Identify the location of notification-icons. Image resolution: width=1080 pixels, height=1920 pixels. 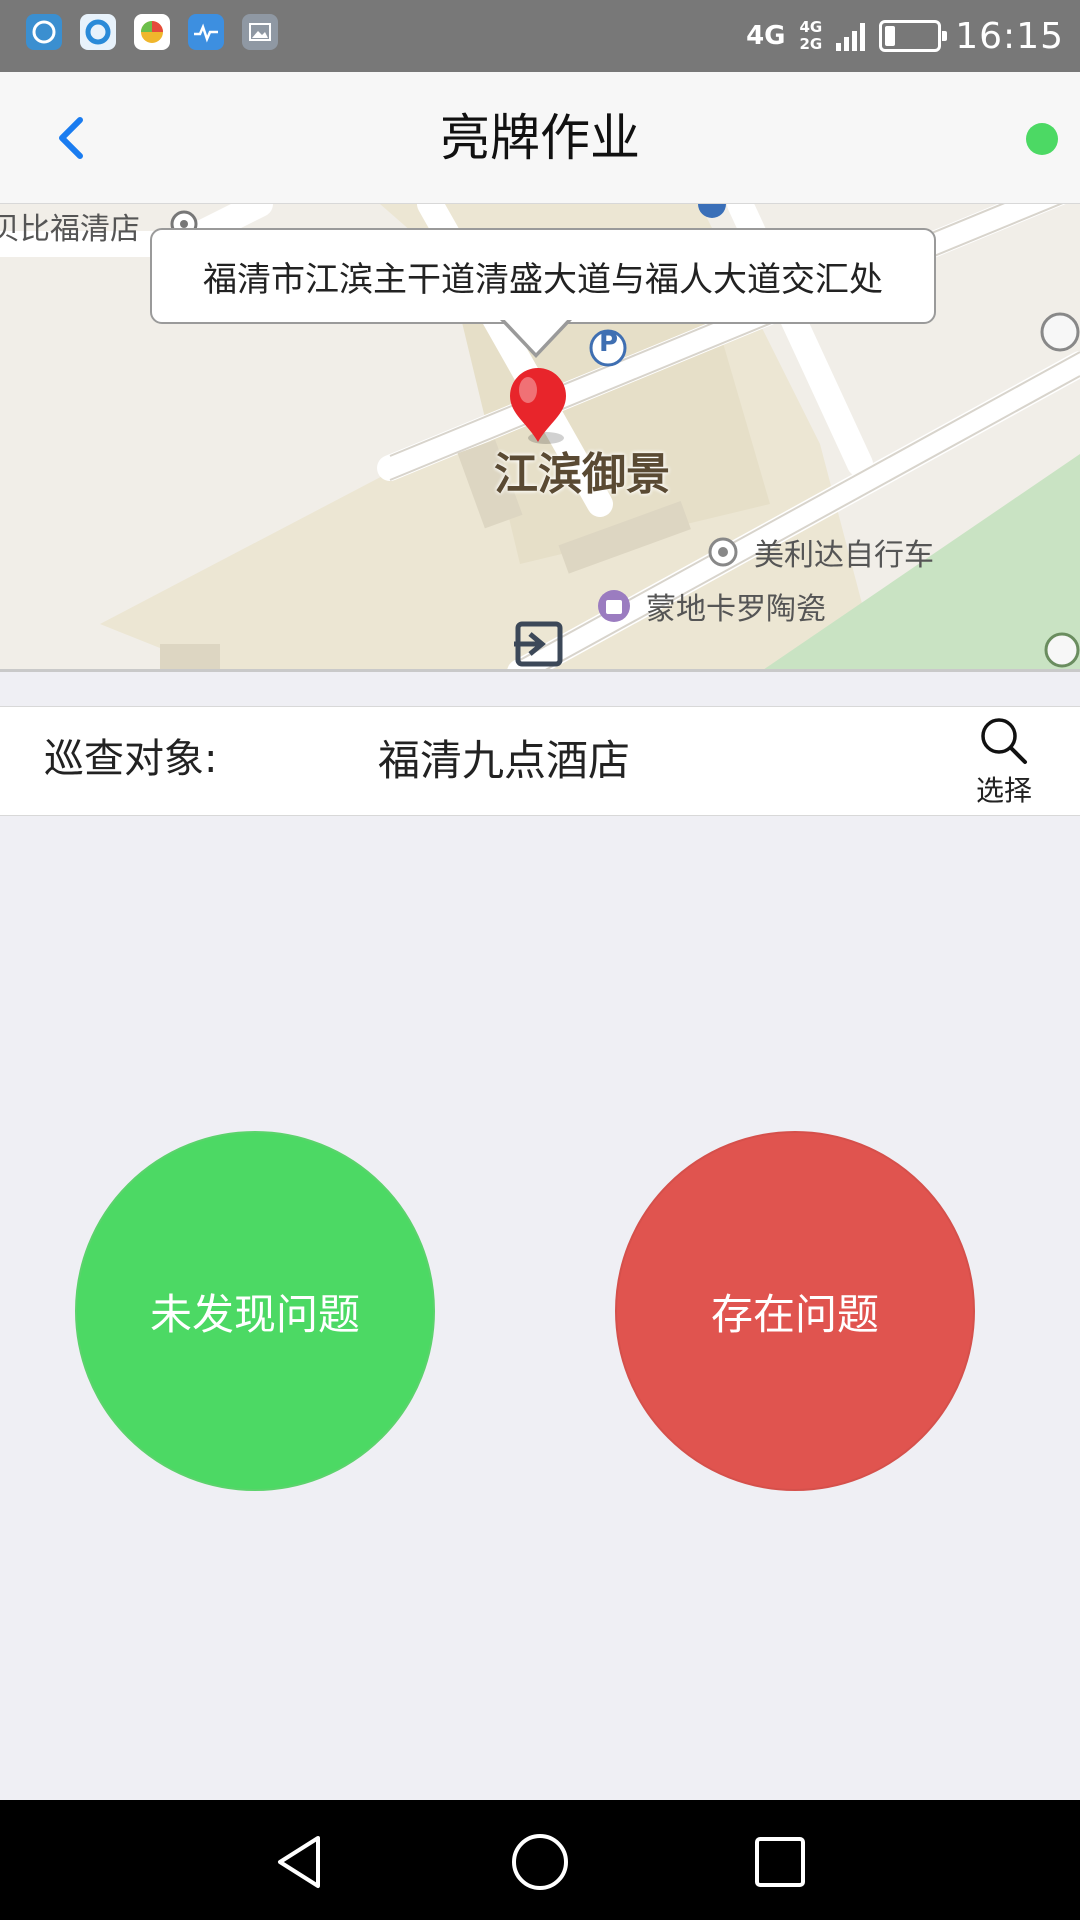
(152, 32).